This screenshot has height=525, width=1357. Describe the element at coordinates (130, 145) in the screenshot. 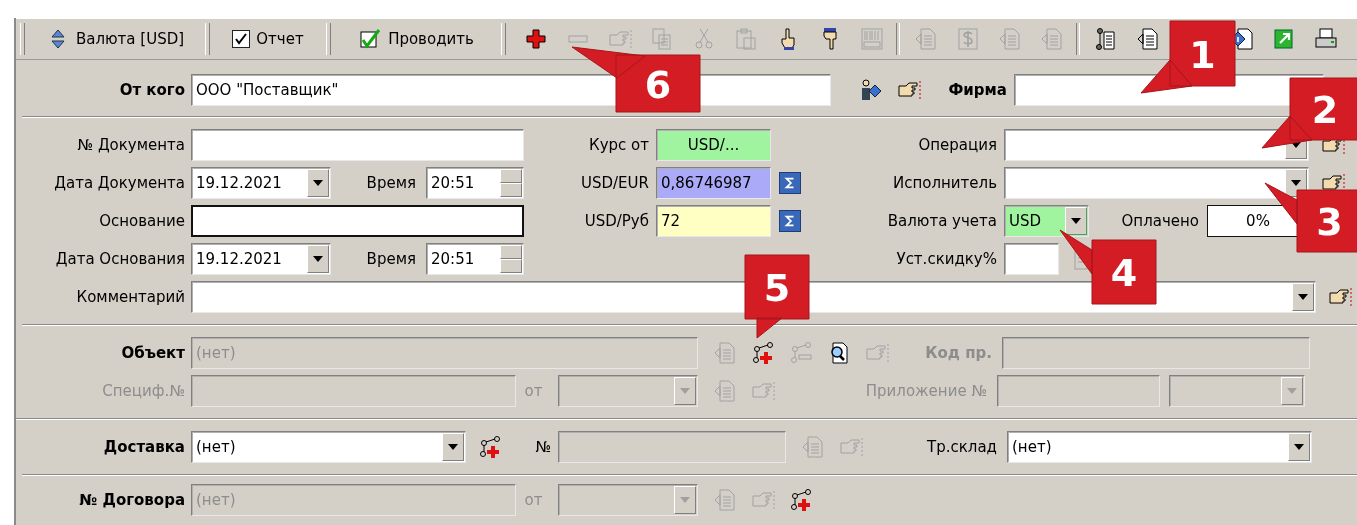

I see `field-label: № Документа` at that location.